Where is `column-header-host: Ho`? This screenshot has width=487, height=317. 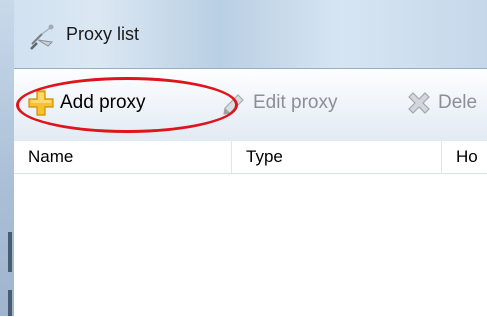 column-header-host: Ho is located at coordinates (464, 157).